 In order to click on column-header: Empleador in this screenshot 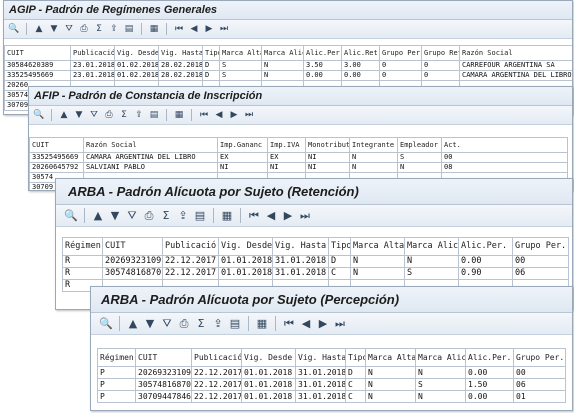, I will do `click(419, 145)`.